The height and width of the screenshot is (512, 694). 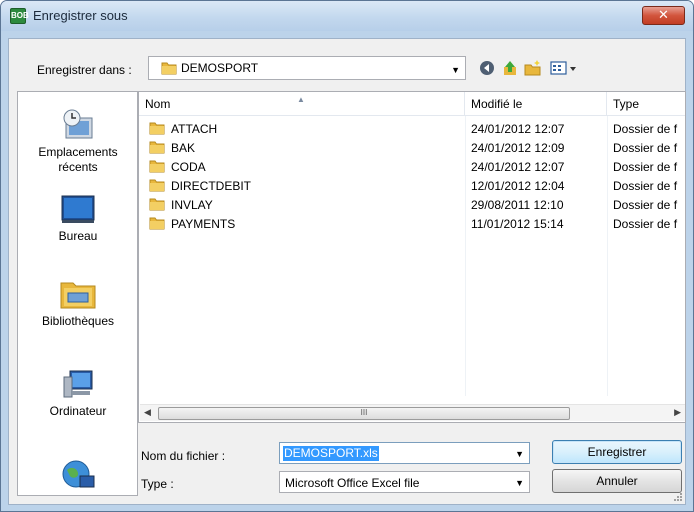 I want to click on place-desktop: Bureau, so click(x=77, y=218).